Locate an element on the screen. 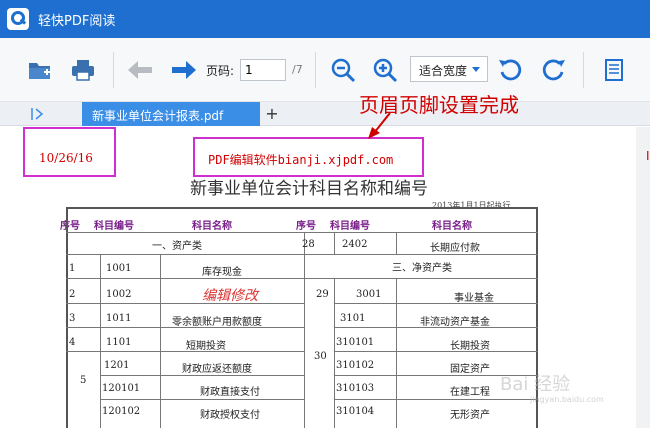  sidebar-toggle-icon is located at coordinates (38, 114).